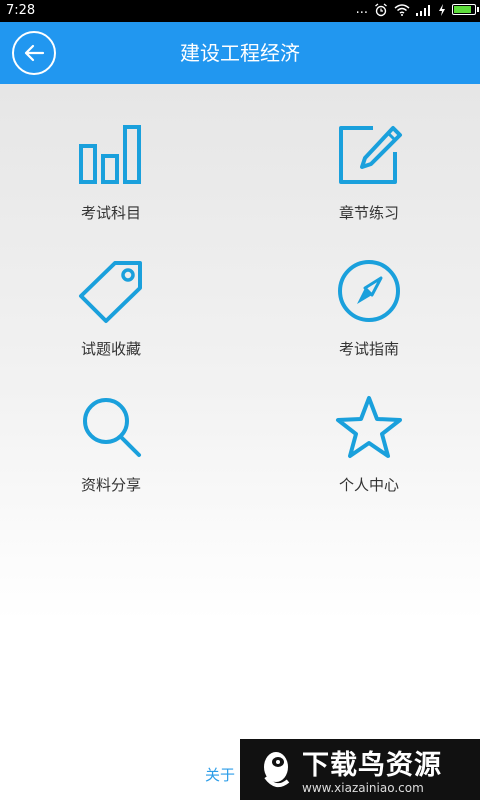 This screenshot has height=800, width=480. Describe the element at coordinates (368, 213) in the screenshot. I see `menu-item-label: 章节练习` at that location.